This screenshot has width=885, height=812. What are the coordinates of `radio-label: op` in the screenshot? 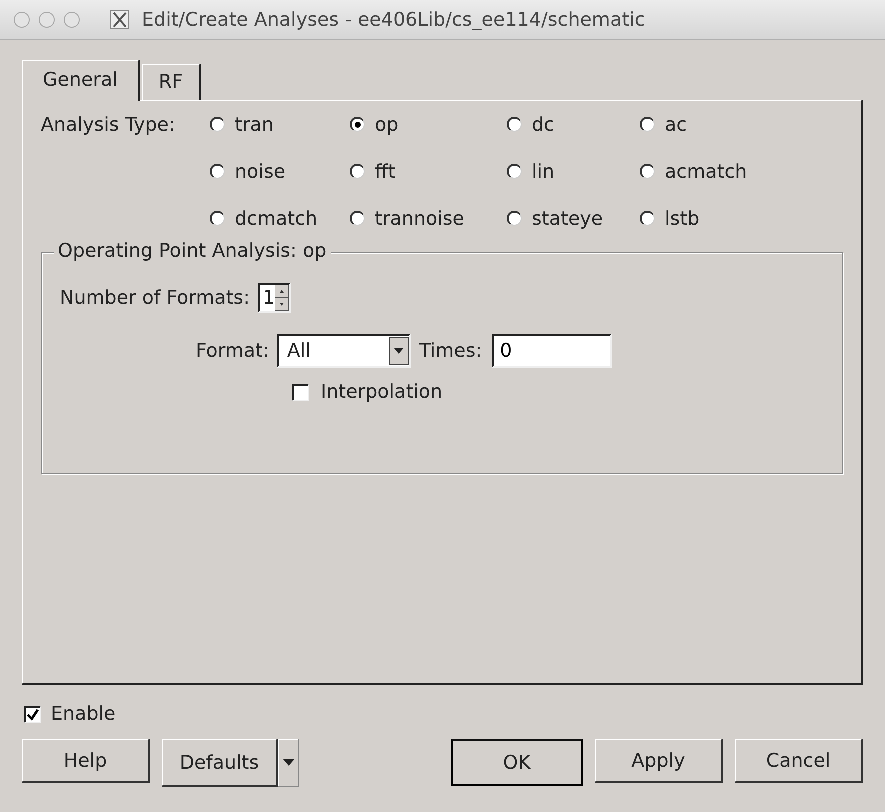 It's located at (387, 125).